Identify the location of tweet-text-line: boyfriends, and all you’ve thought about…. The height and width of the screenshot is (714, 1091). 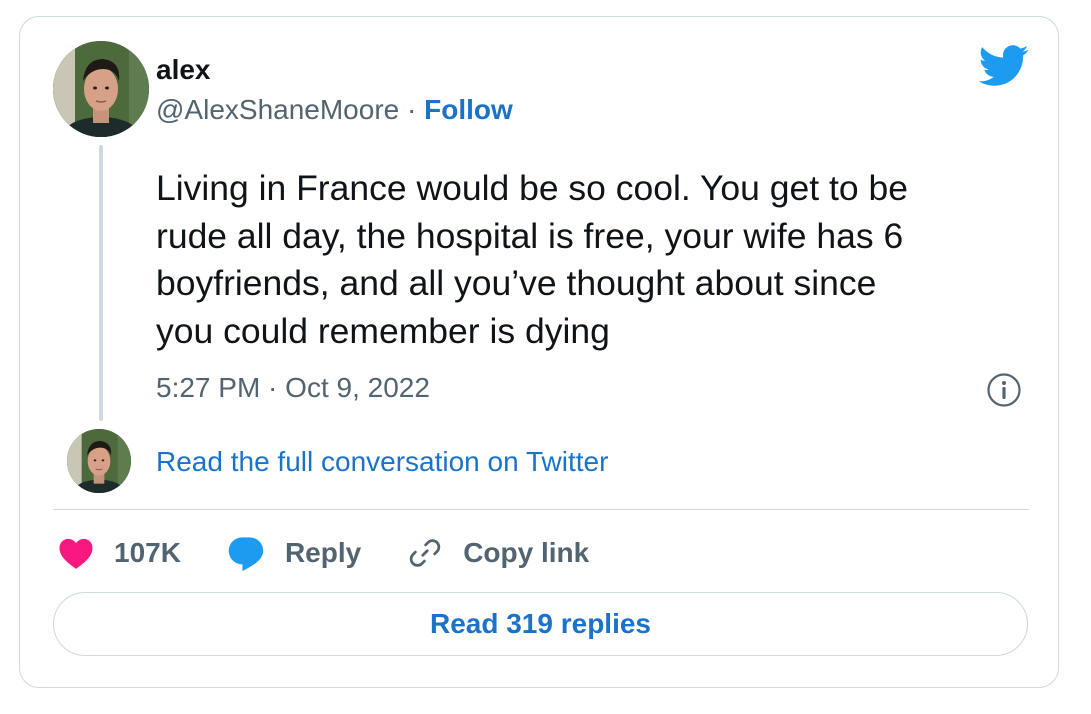
(516, 283).